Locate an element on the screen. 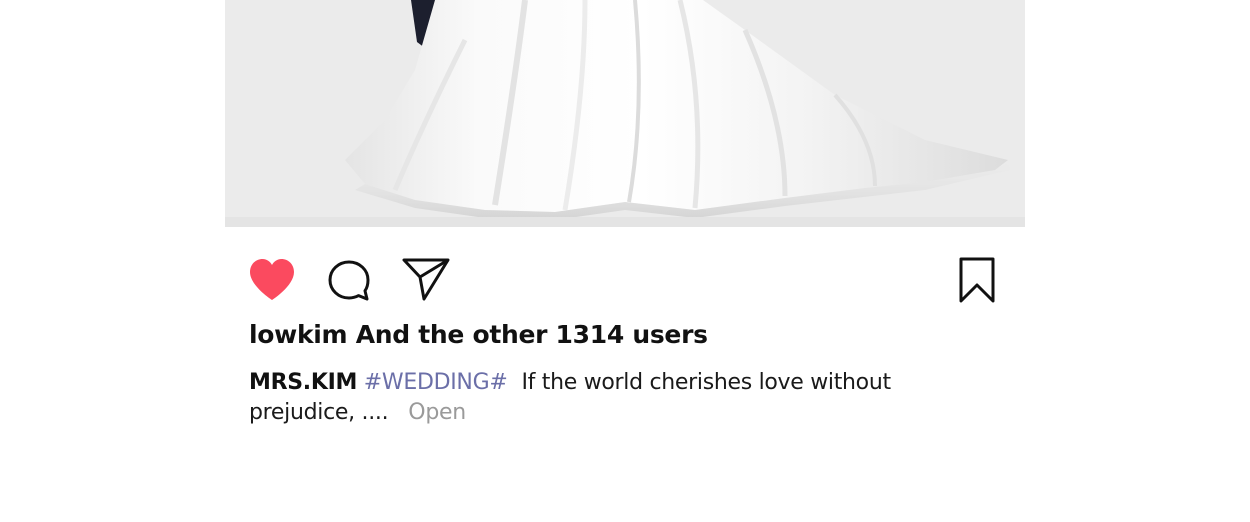 The image size is (1250, 522). comment-bubble-icon is located at coordinates (349, 281).